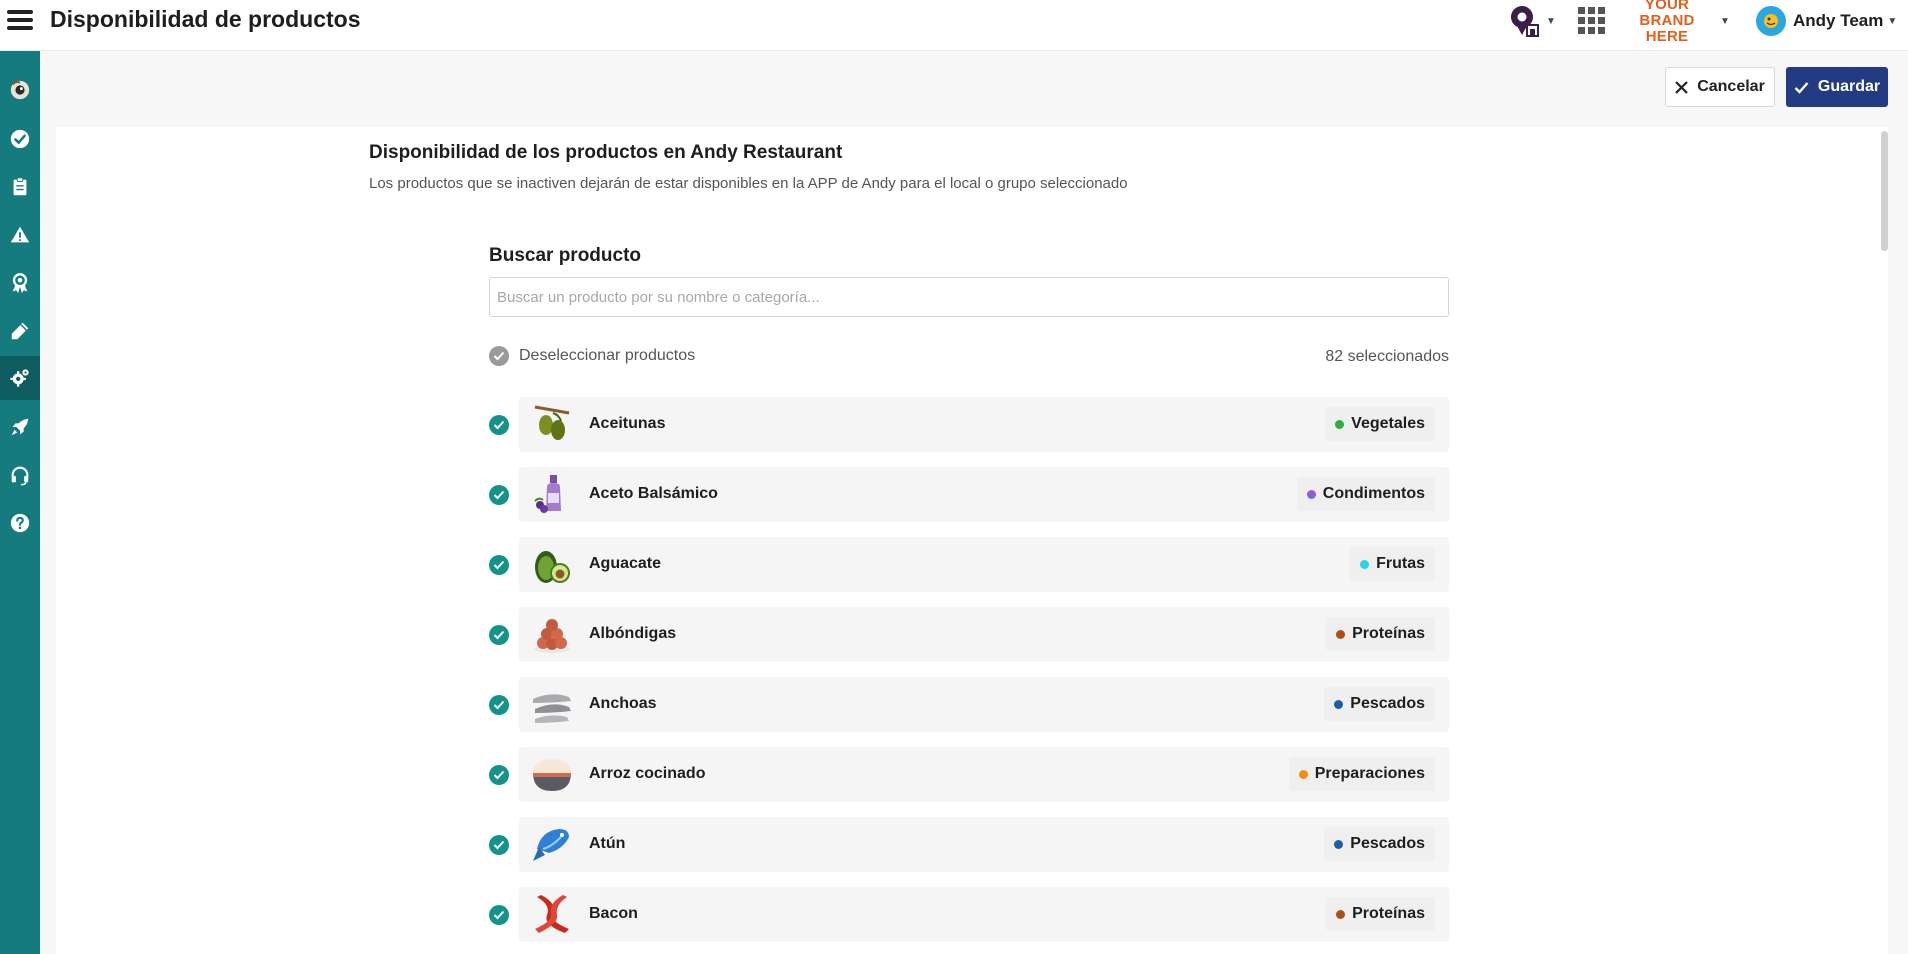 The image size is (1908, 954). Describe the element at coordinates (1731, 86) in the screenshot. I see `cancel-button-label: Cancelar` at that location.